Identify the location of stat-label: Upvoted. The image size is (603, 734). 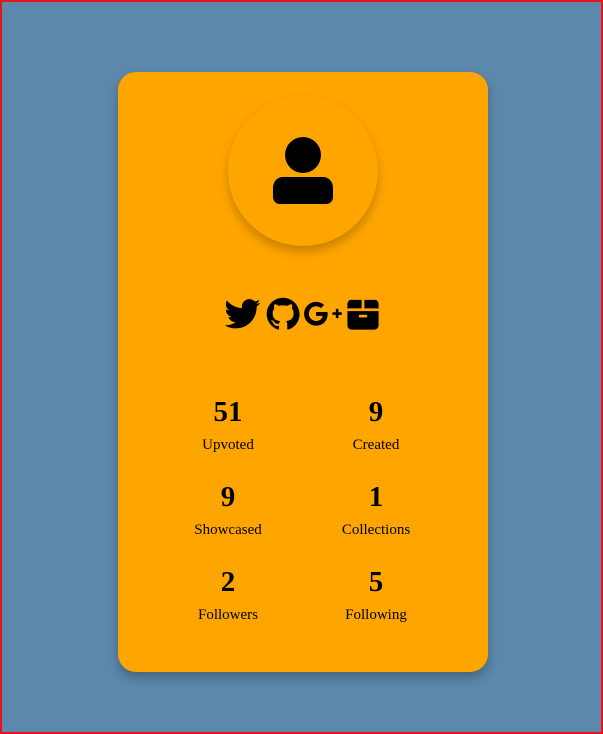
(228, 445).